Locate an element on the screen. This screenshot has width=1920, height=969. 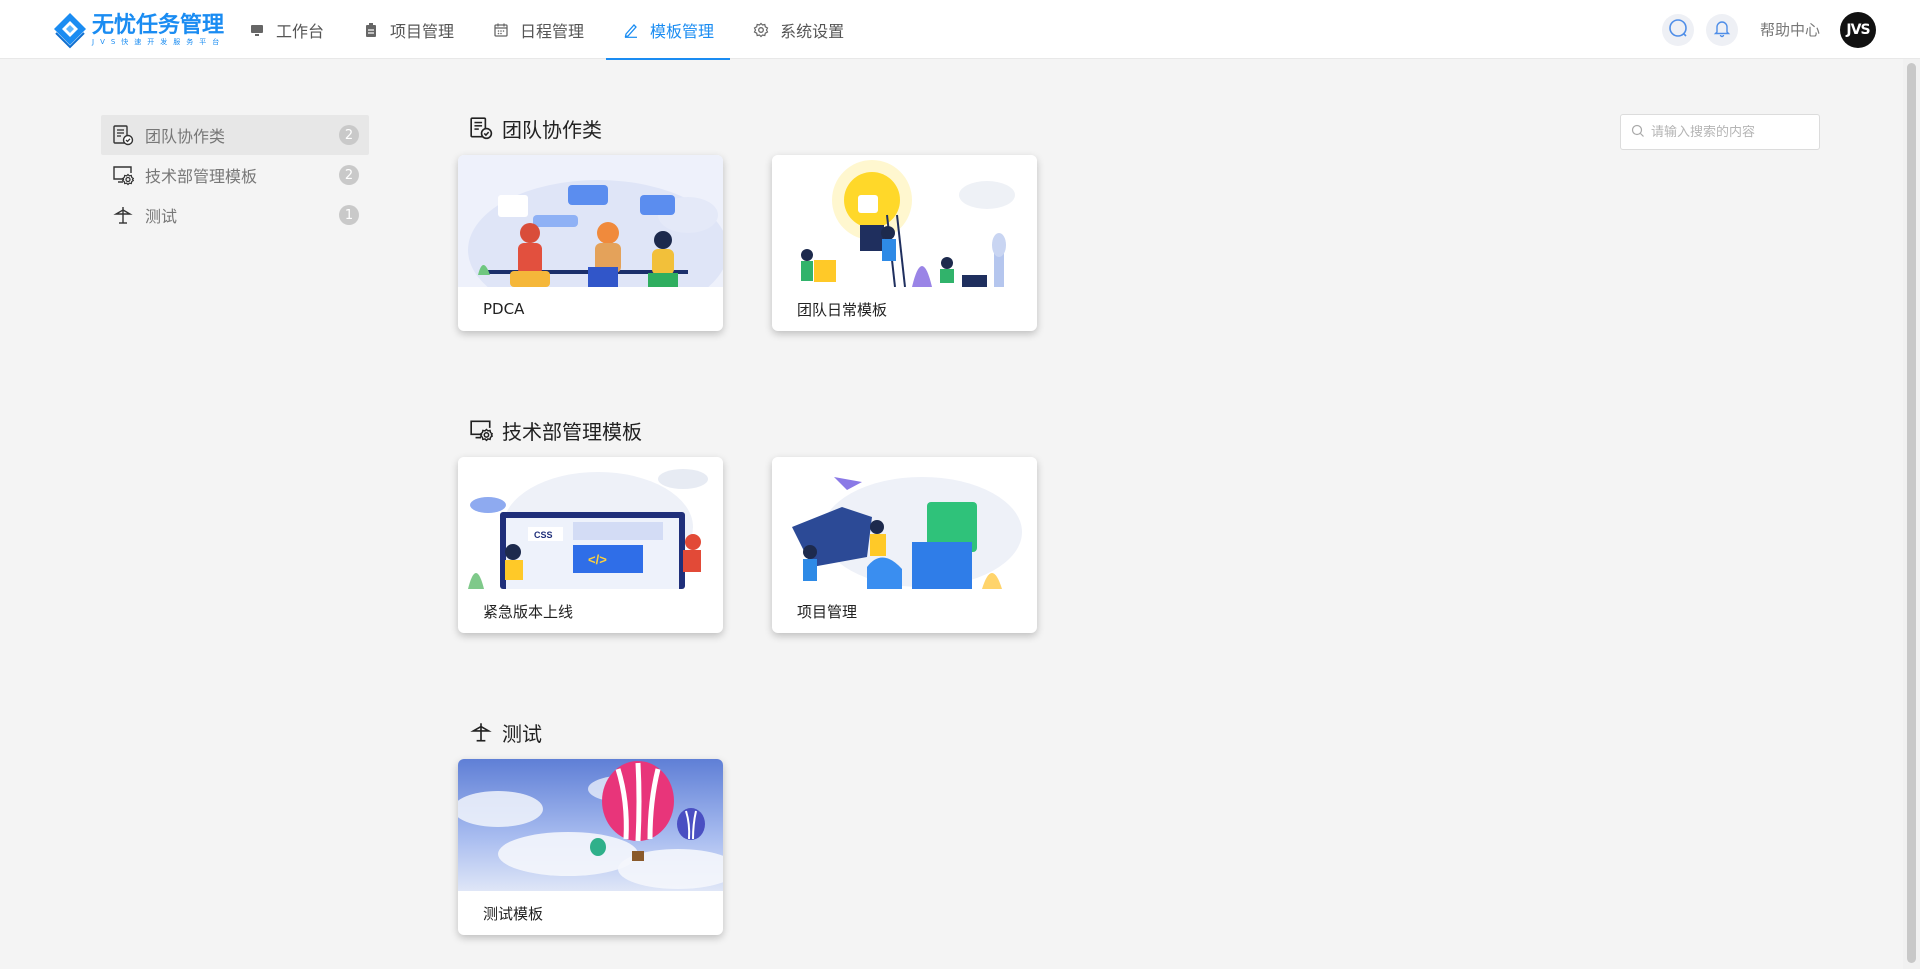
bell-icon is located at coordinates (1722, 30).